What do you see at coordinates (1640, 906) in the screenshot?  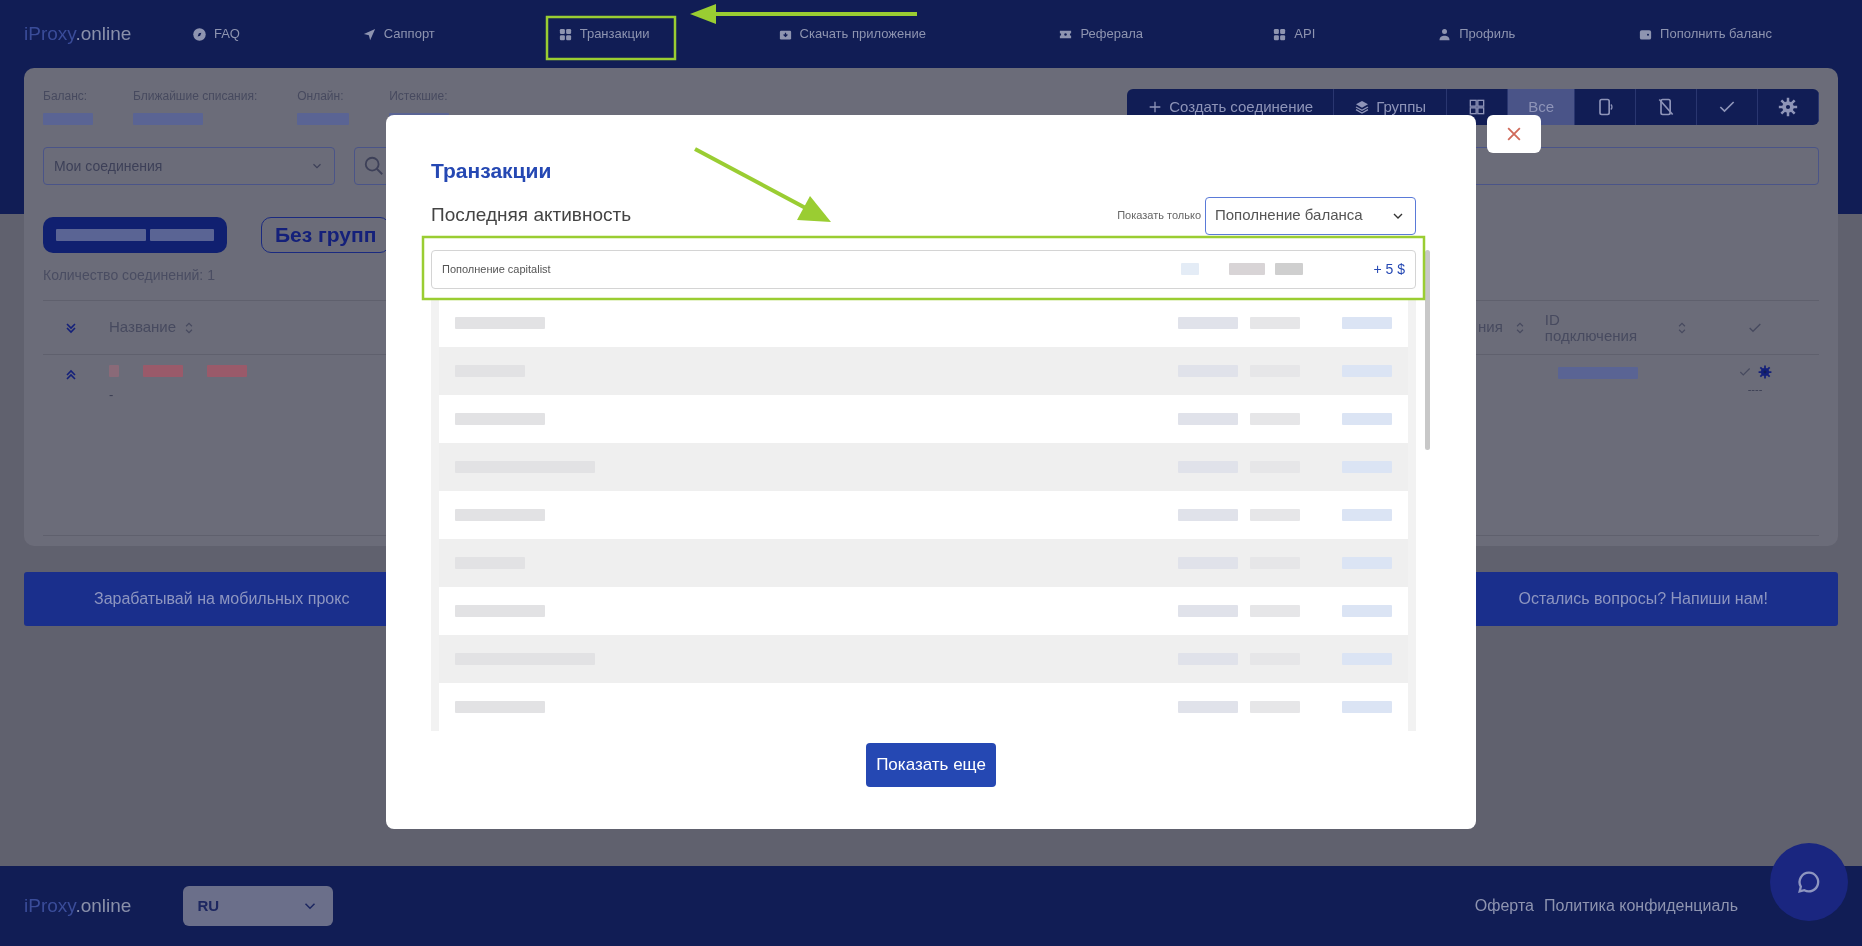 I see `footer-link: Политика конфиденциаль` at bounding box center [1640, 906].